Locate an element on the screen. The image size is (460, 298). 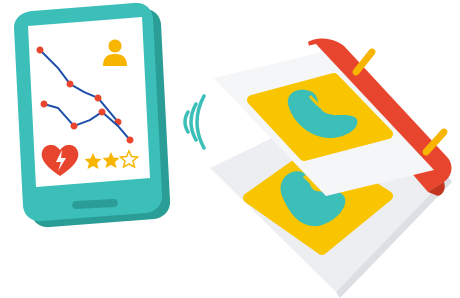
wireless-signal-icon is located at coordinates (194, 122).